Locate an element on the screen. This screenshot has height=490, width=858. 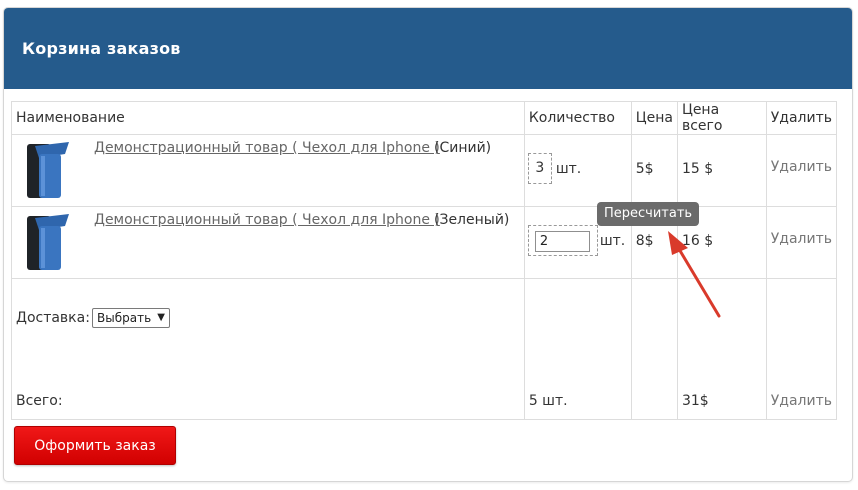
product-variant: (Зеленый) is located at coordinates (472, 220).